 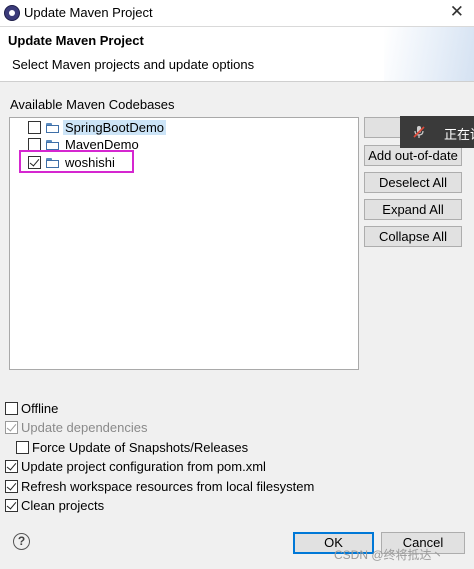 What do you see at coordinates (40, 408) in the screenshot?
I see `offline-label: Offline` at bounding box center [40, 408].